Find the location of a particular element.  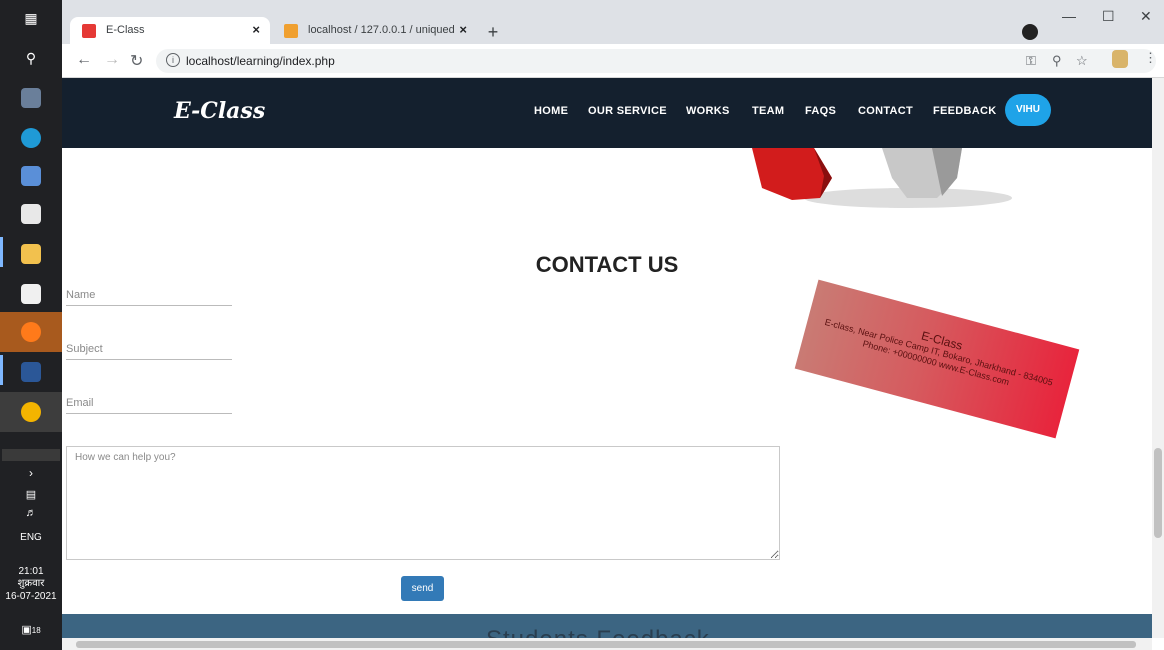

volume-icon: ♬ is located at coordinates (31, 513).